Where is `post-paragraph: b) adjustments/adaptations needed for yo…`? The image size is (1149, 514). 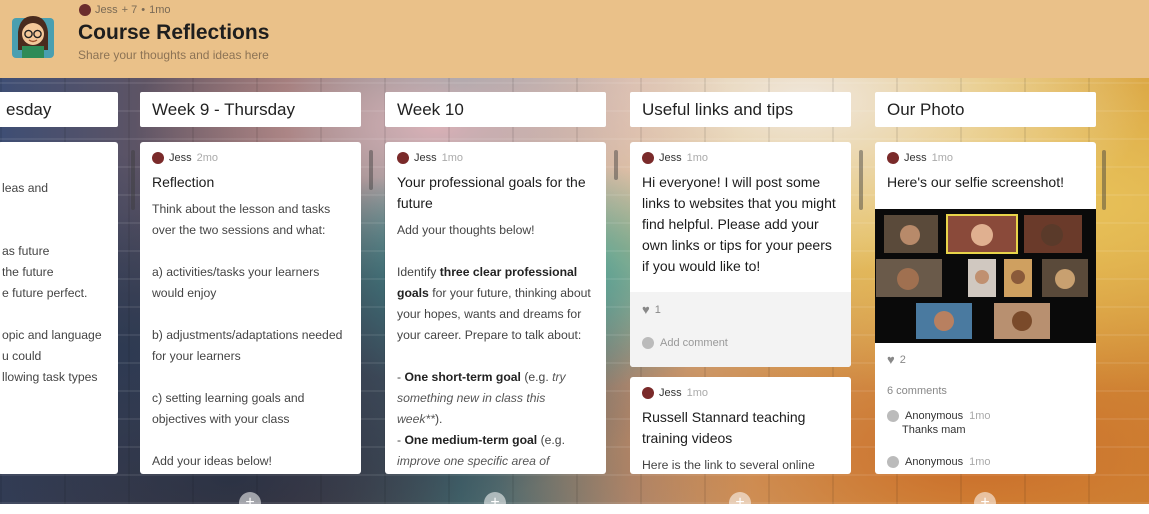 post-paragraph: b) adjustments/adaptations needed for yo… is located at coordinates (247, 345).